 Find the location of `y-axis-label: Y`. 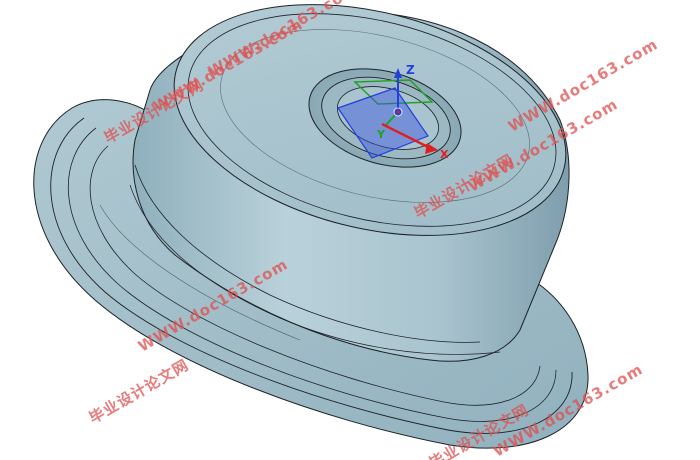

y-axis-label: Y is located at coordinates (381, 134).